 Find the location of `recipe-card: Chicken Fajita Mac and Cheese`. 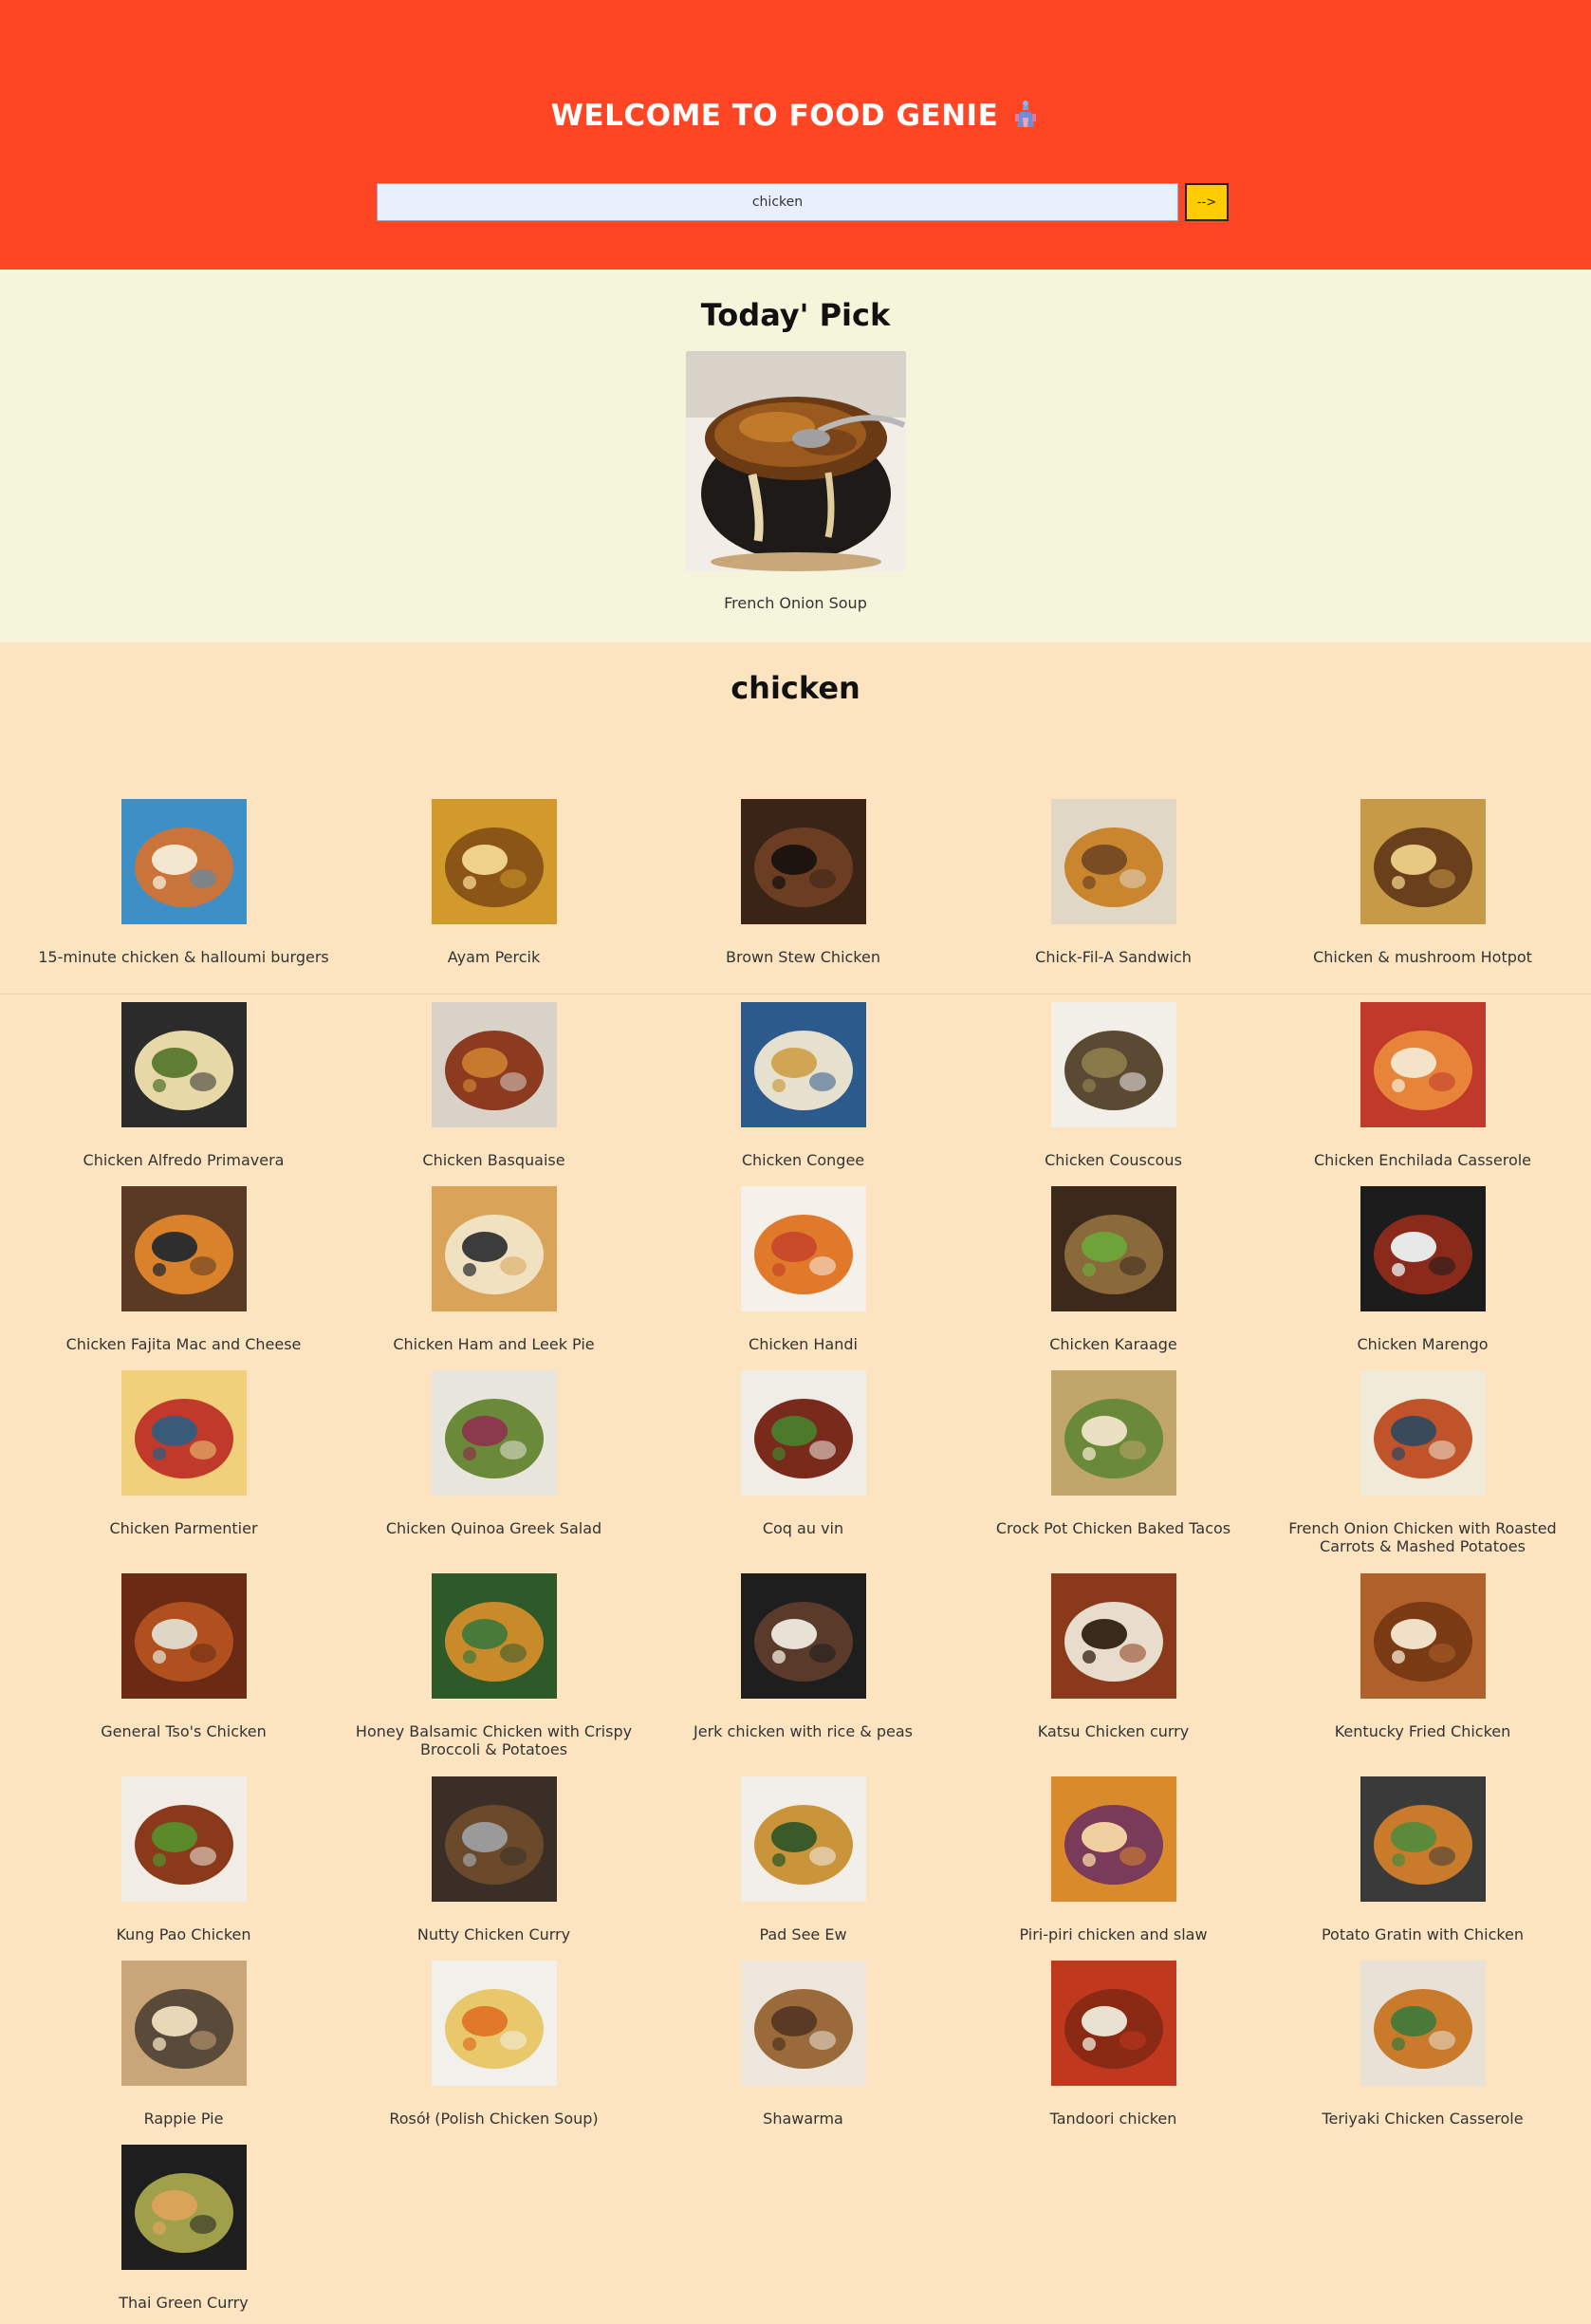

recipe-card: Chicken Fajita Mac and Cheese is located at coordinates (183, 1270).